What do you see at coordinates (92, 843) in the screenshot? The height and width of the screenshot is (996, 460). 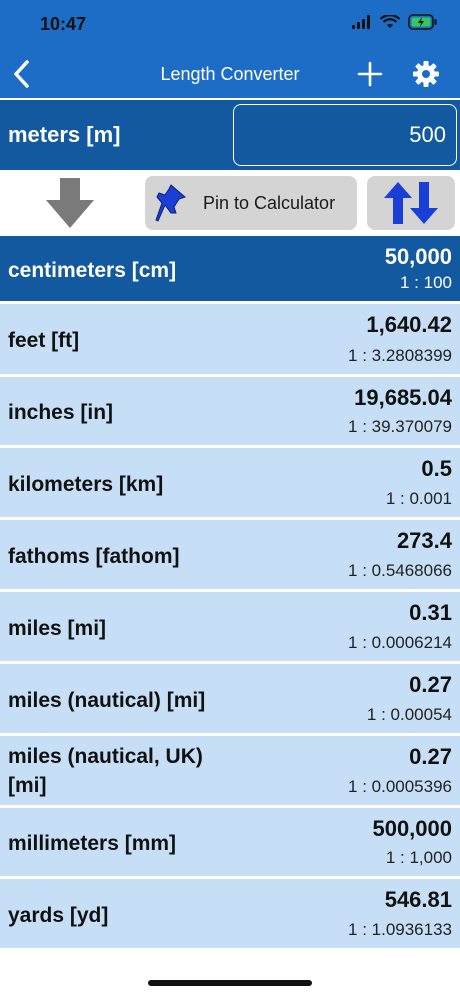 I see `unit-name: millimeters [mm]` at bounding box center [92, 843].